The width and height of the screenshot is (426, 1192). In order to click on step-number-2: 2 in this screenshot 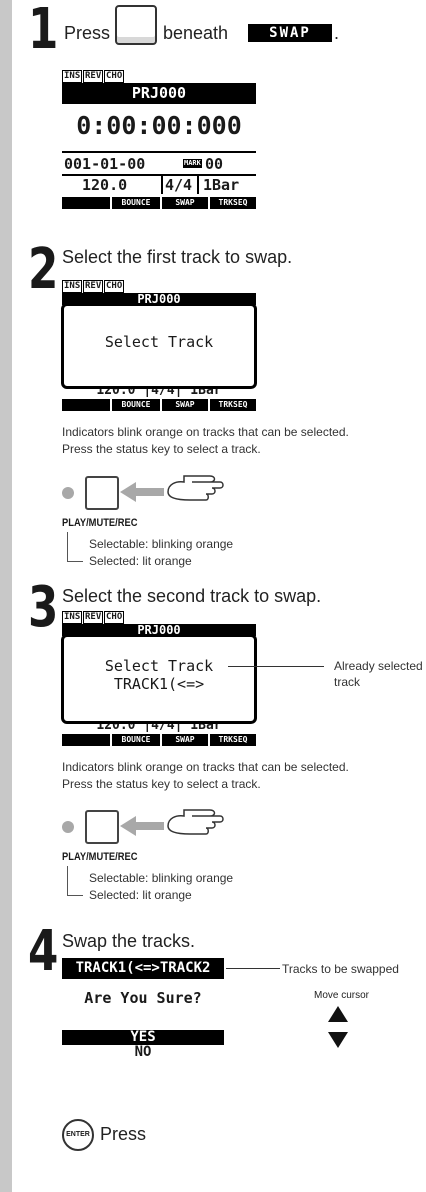, I will do `click(43, 269)`.